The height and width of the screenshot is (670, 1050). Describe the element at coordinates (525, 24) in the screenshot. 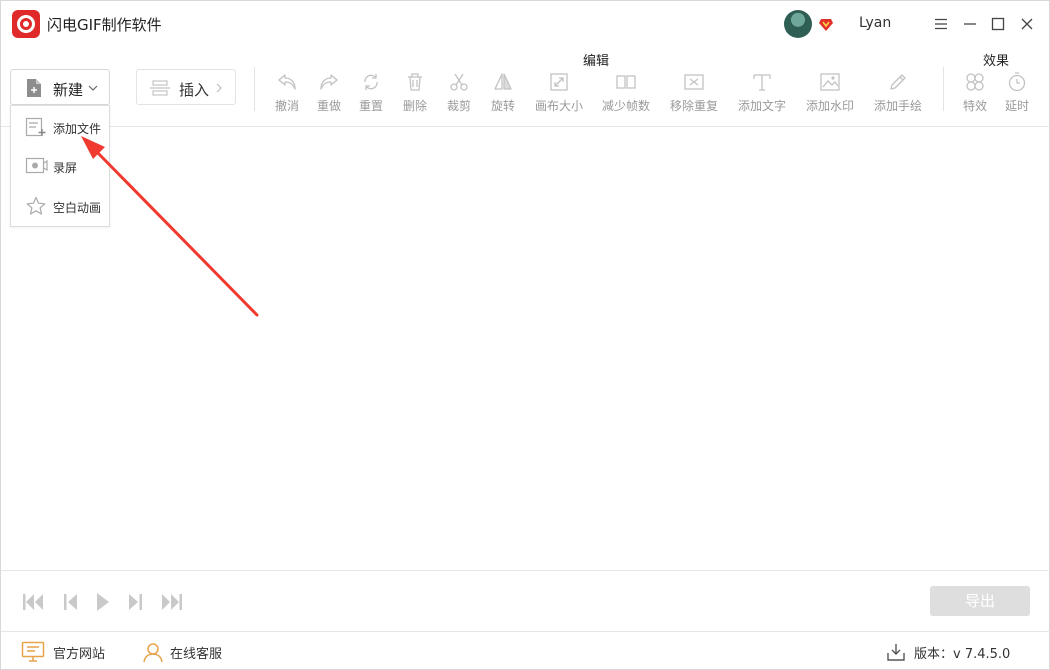

I see `title-bar: 闪电GIF制作软件 Lyan` at that location.